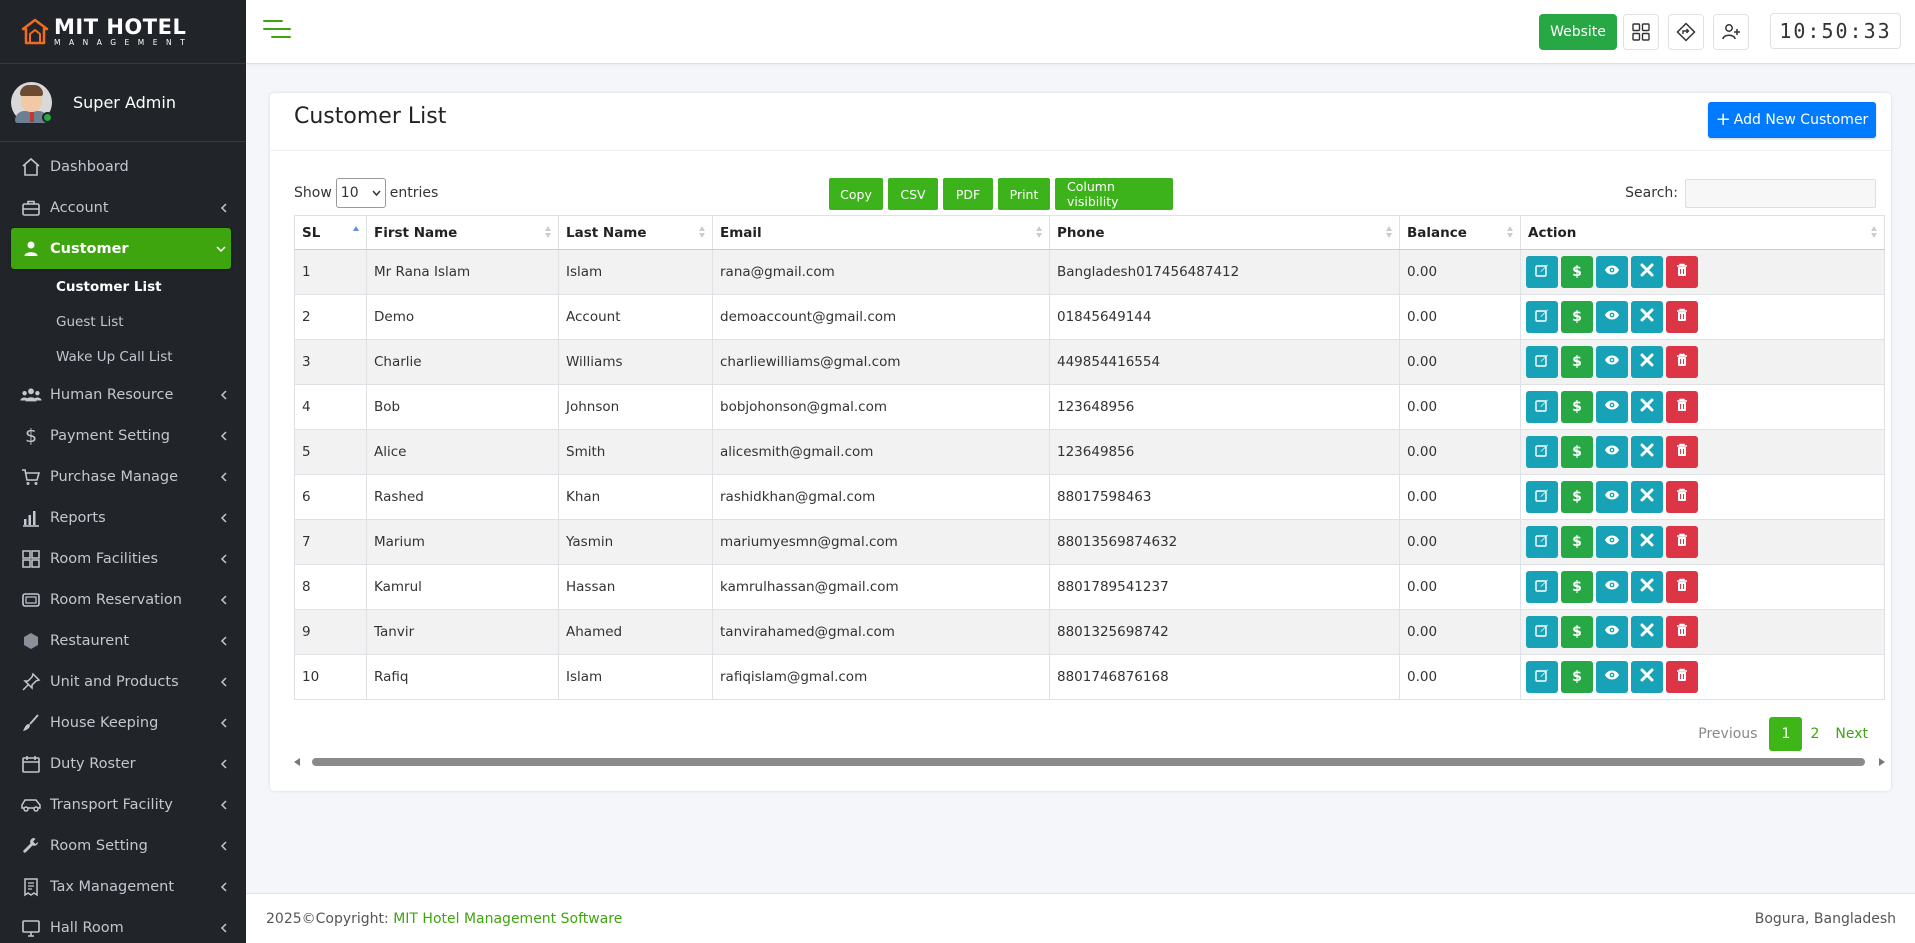  Describe the element at coordinates (123, 558) in the screenshot. I see `sidebar-item-room-facilities: Room Facilities` at that location.